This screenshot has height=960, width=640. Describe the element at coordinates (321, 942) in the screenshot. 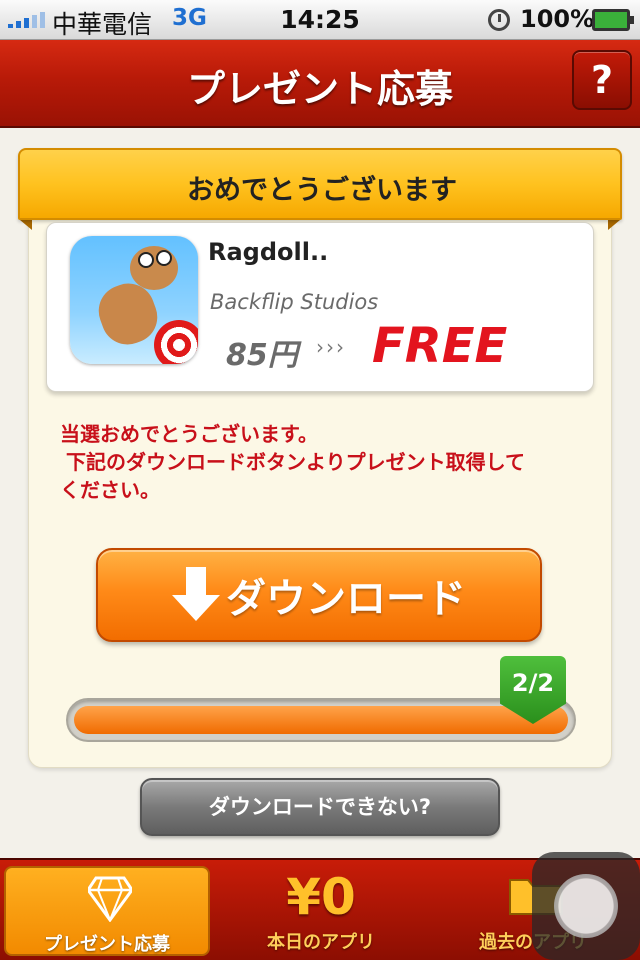

I see `tab-label: 本日のアプリ` at that location.